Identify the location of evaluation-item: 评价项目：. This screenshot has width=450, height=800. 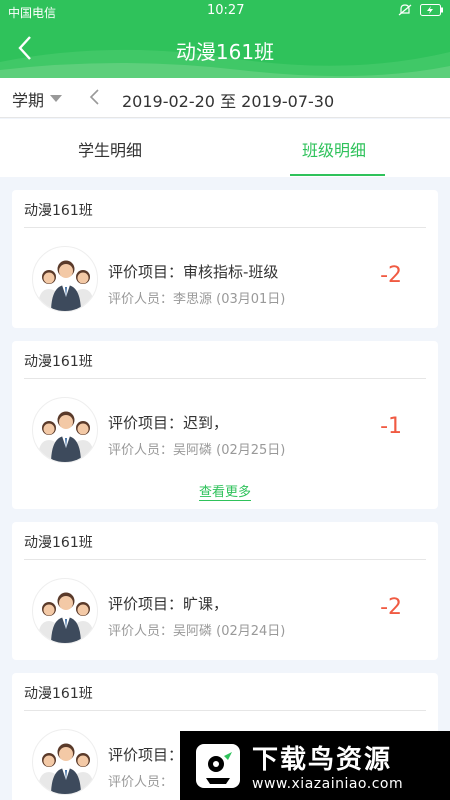
(146, 755).